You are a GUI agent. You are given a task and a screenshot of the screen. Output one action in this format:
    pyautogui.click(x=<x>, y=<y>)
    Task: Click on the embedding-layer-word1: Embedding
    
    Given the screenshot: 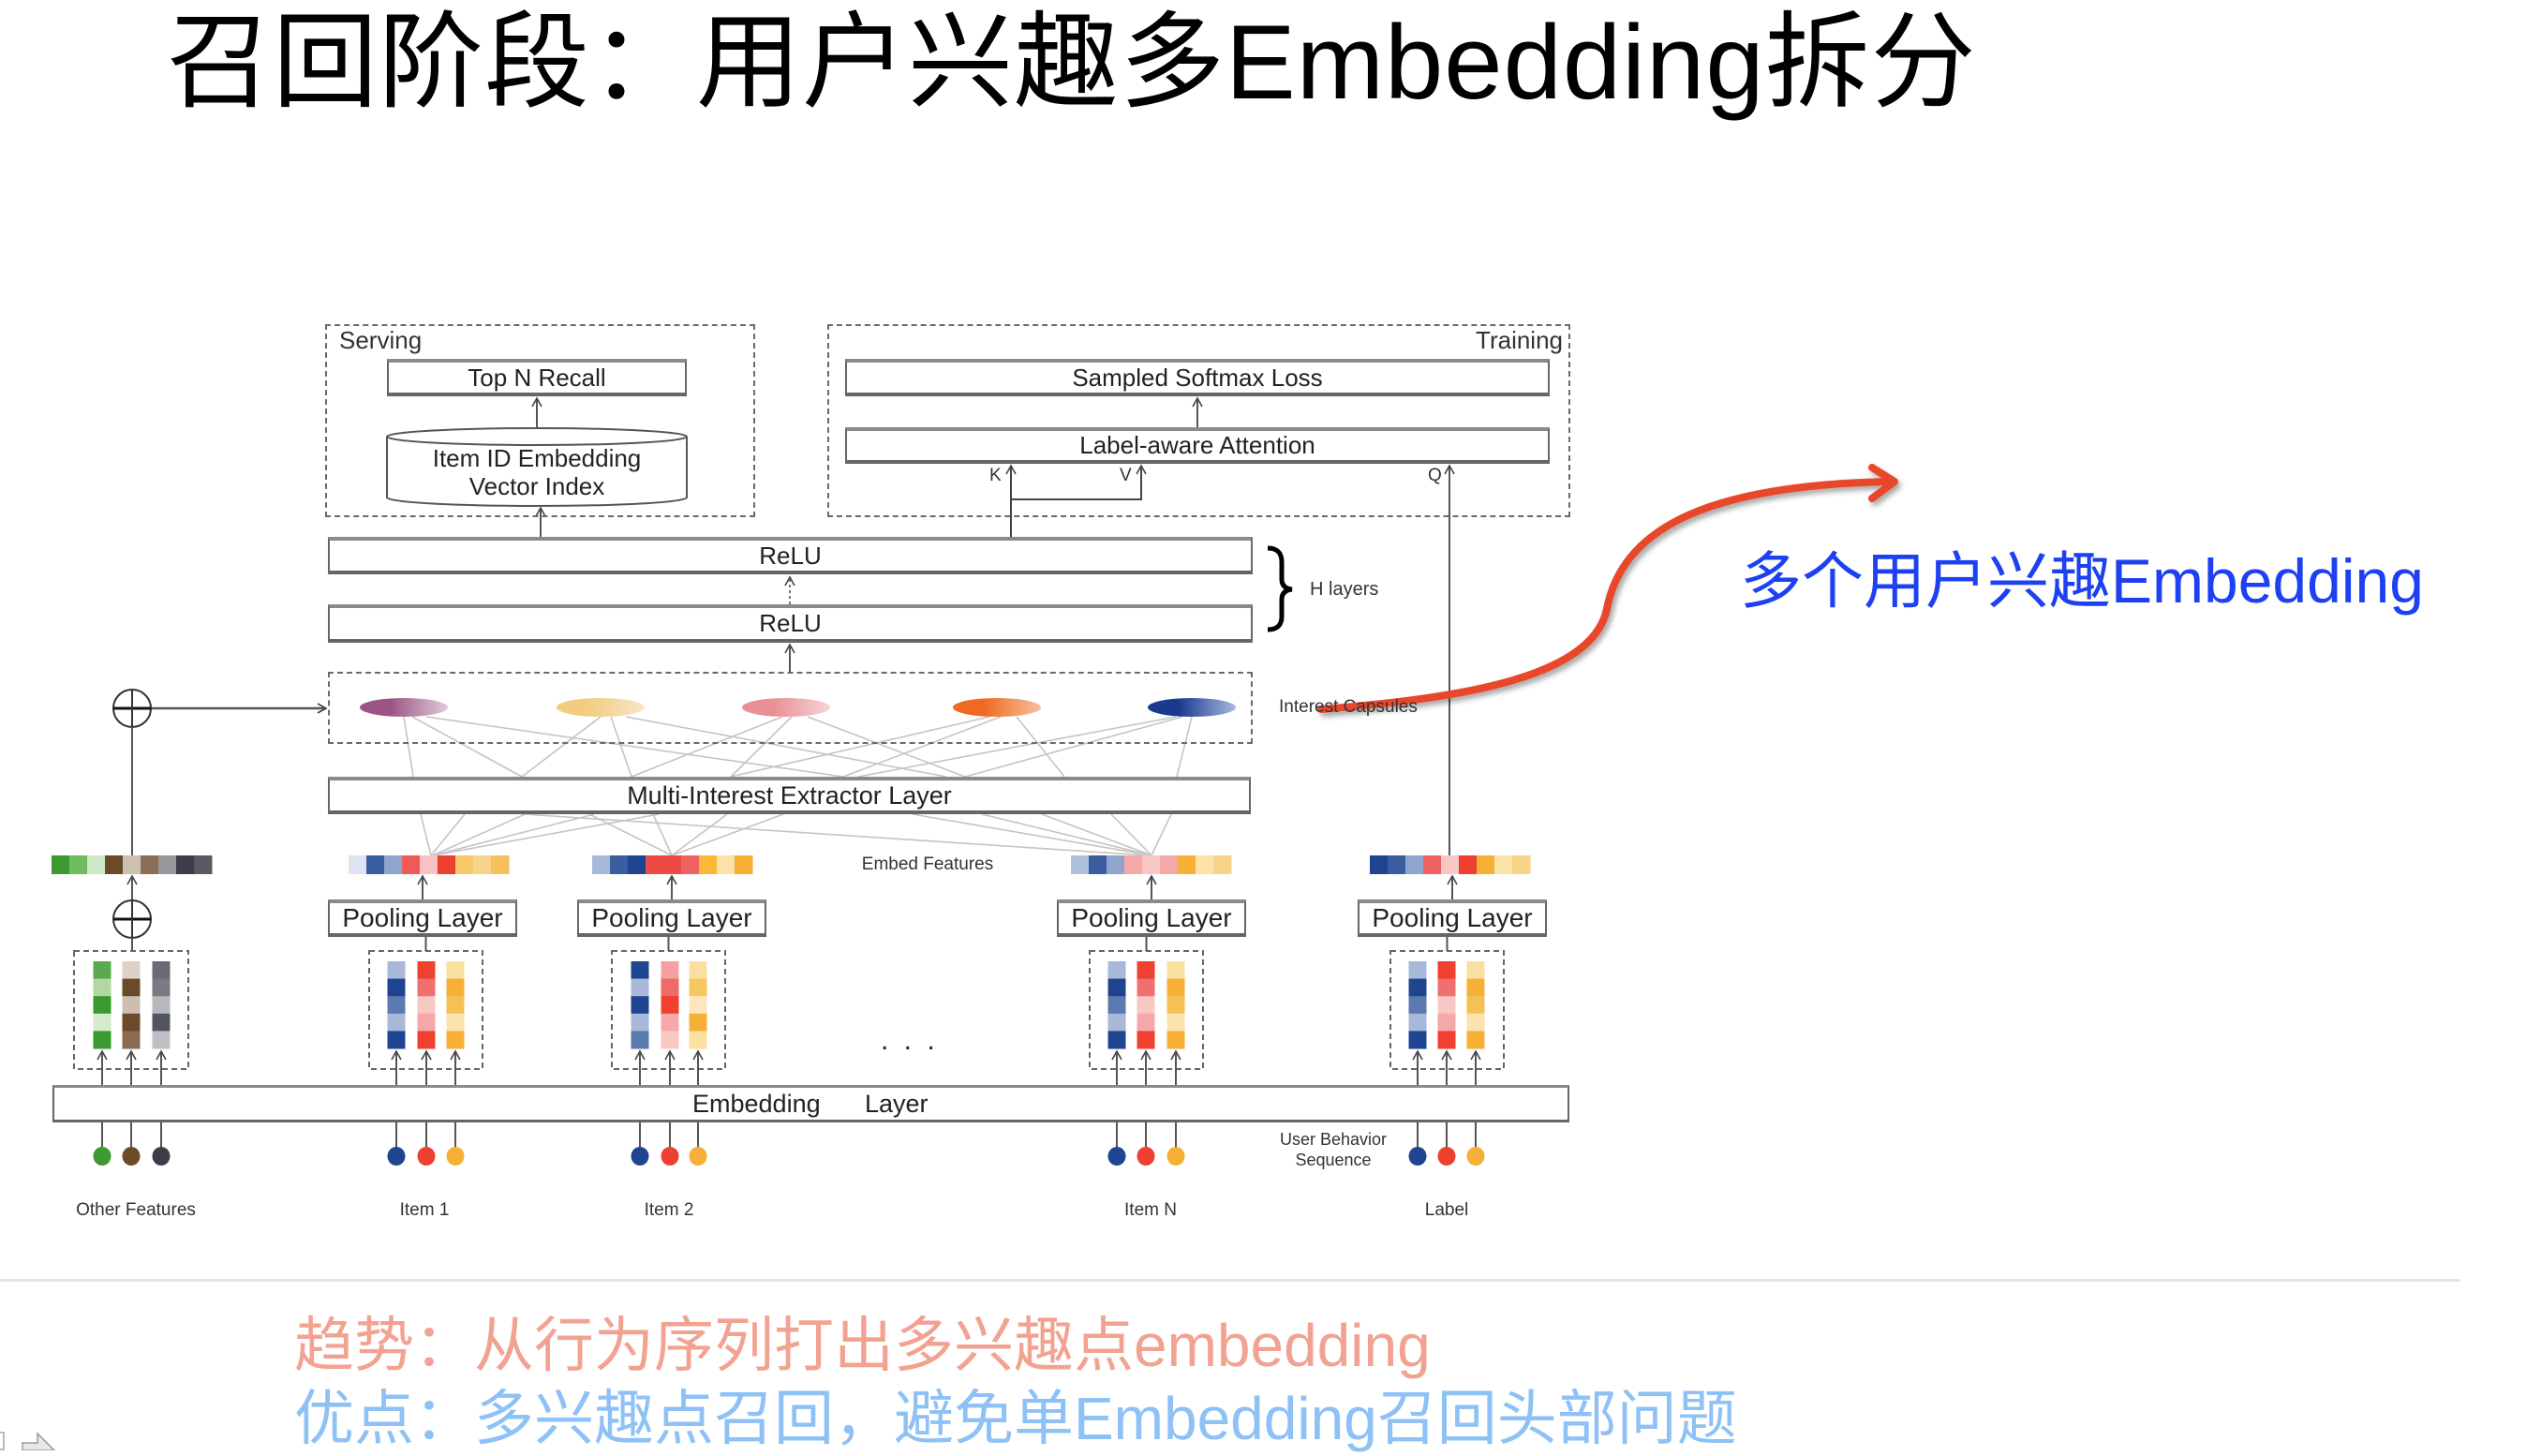 What is the action you would take?
    pyautogui.click(x=756, y=1104)
    